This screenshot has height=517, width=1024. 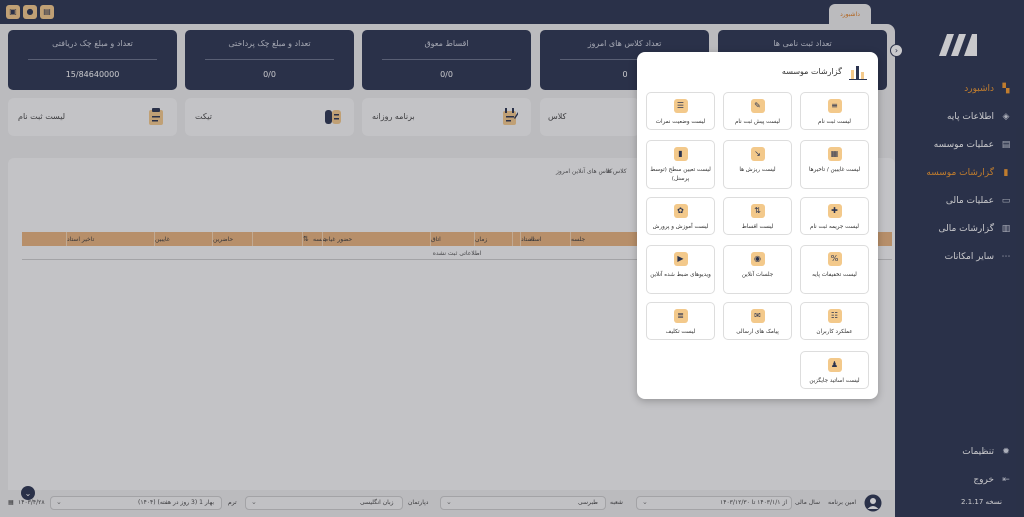 I want to click on report-card-label: لیست اقساط, so click(x=757, y=227).